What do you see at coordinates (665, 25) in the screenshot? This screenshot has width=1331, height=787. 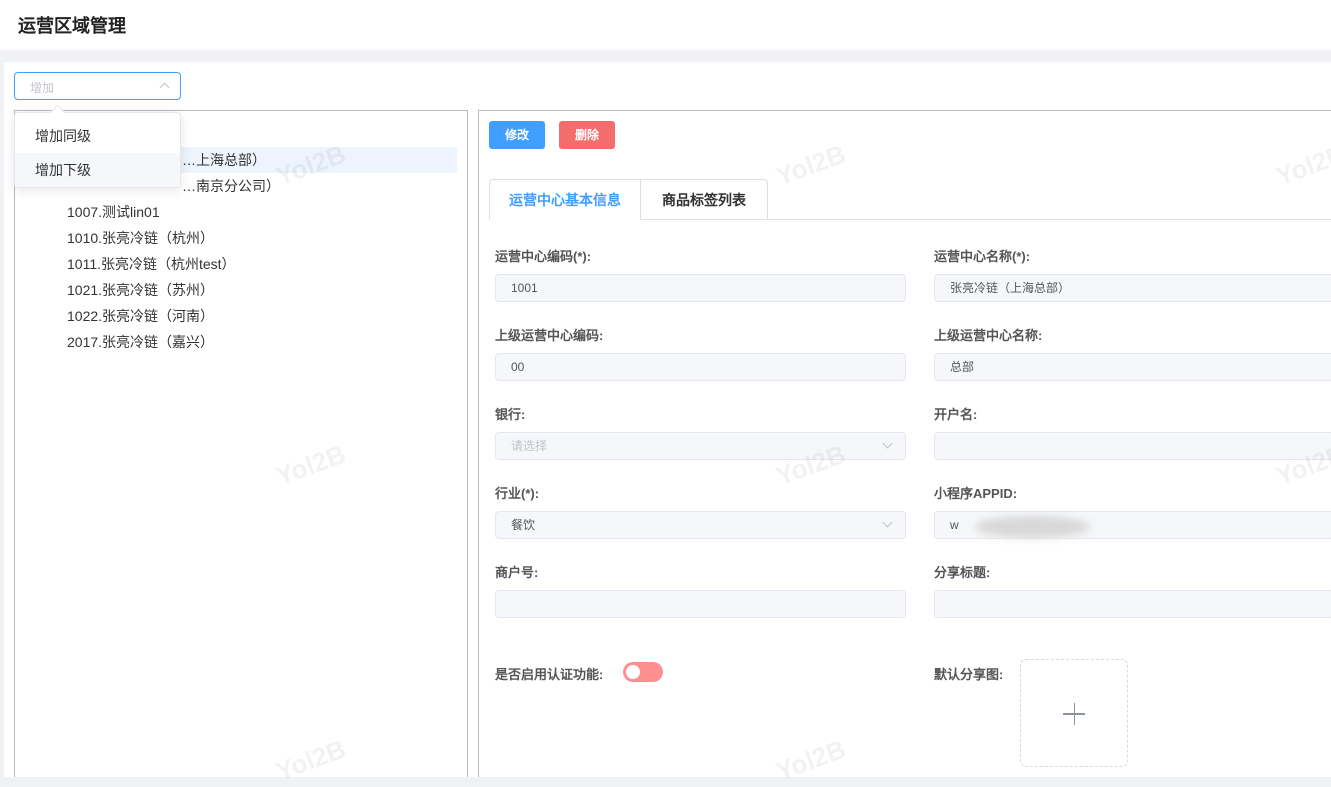 I see `page-header: 运营区域管理` at bounding box center [665, 25].